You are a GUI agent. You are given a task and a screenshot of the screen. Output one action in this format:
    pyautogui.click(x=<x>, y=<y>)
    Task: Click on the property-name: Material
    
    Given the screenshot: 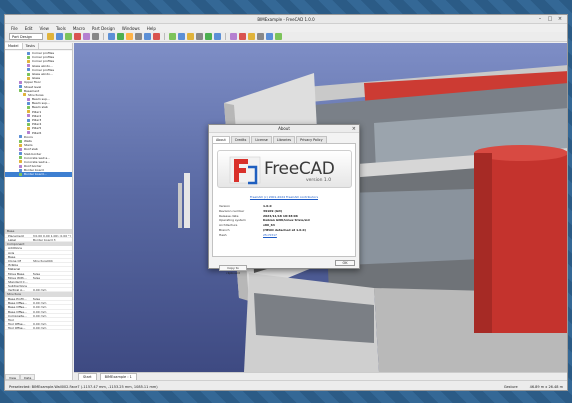 What is the action you would take?
    pyautogui.click(x=14, y=269)
    